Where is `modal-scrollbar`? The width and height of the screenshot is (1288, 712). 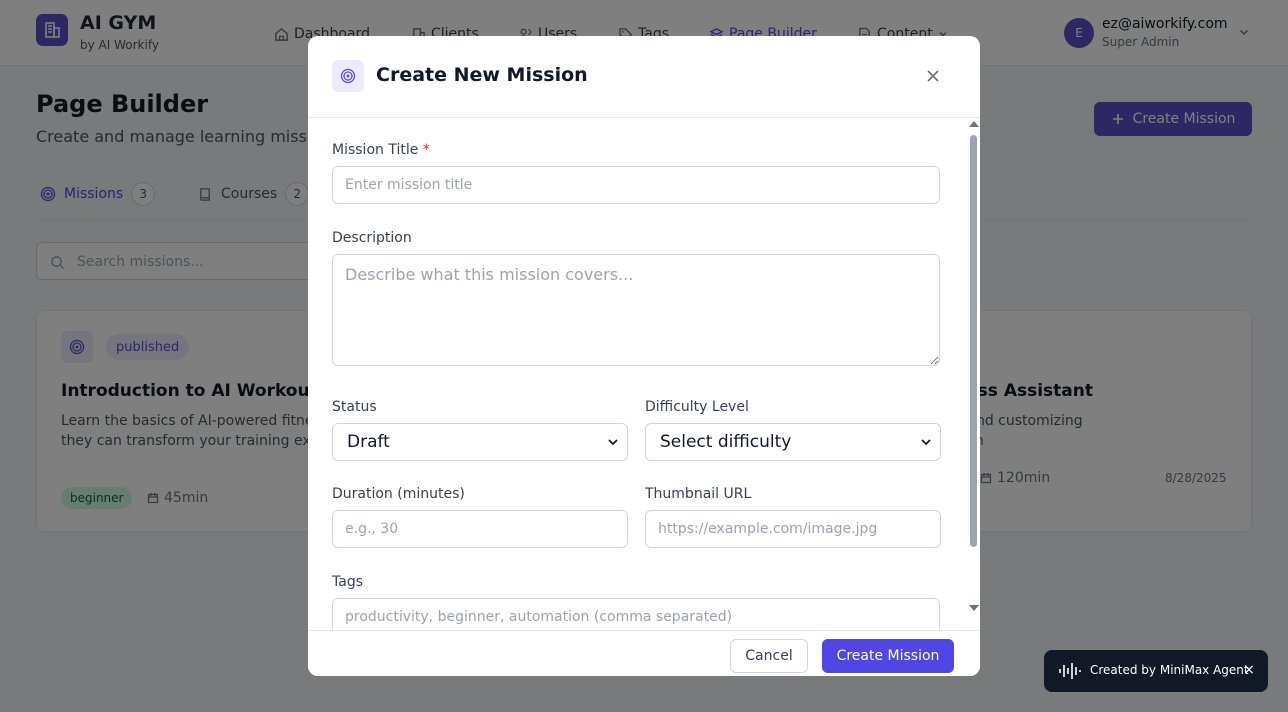
modal-scrollbar is located at coordinates (974, 374).